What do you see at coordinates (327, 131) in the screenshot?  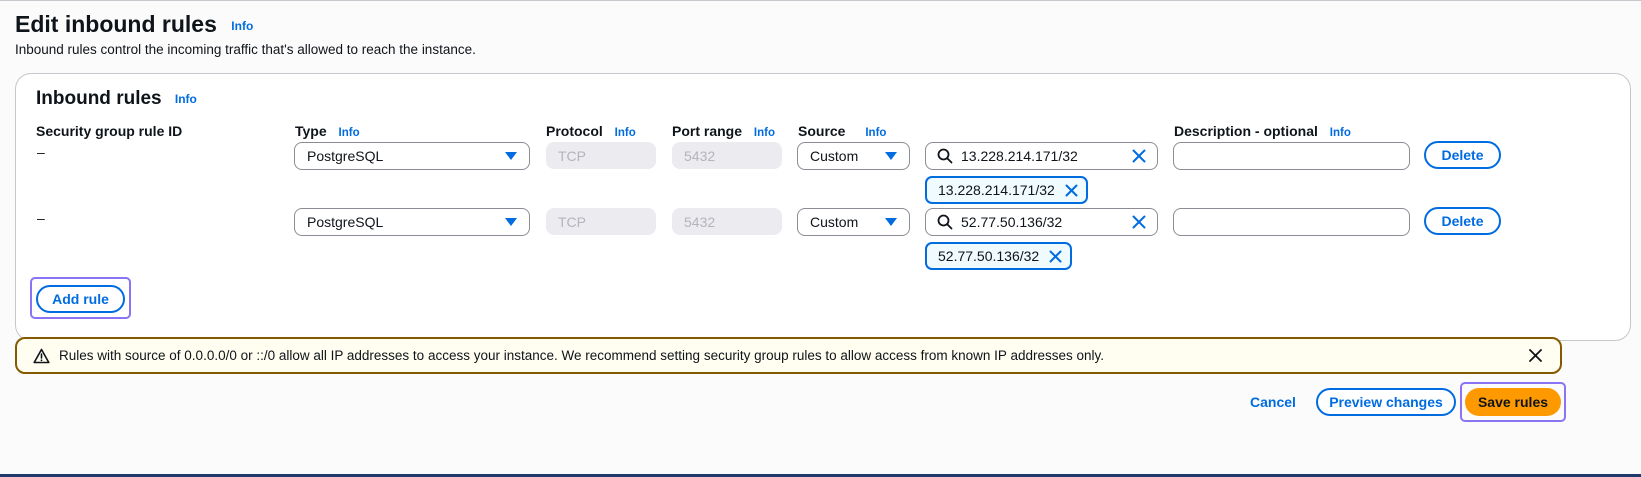 I see `column-header-type: Type Info` at bounding box center [327, 131].